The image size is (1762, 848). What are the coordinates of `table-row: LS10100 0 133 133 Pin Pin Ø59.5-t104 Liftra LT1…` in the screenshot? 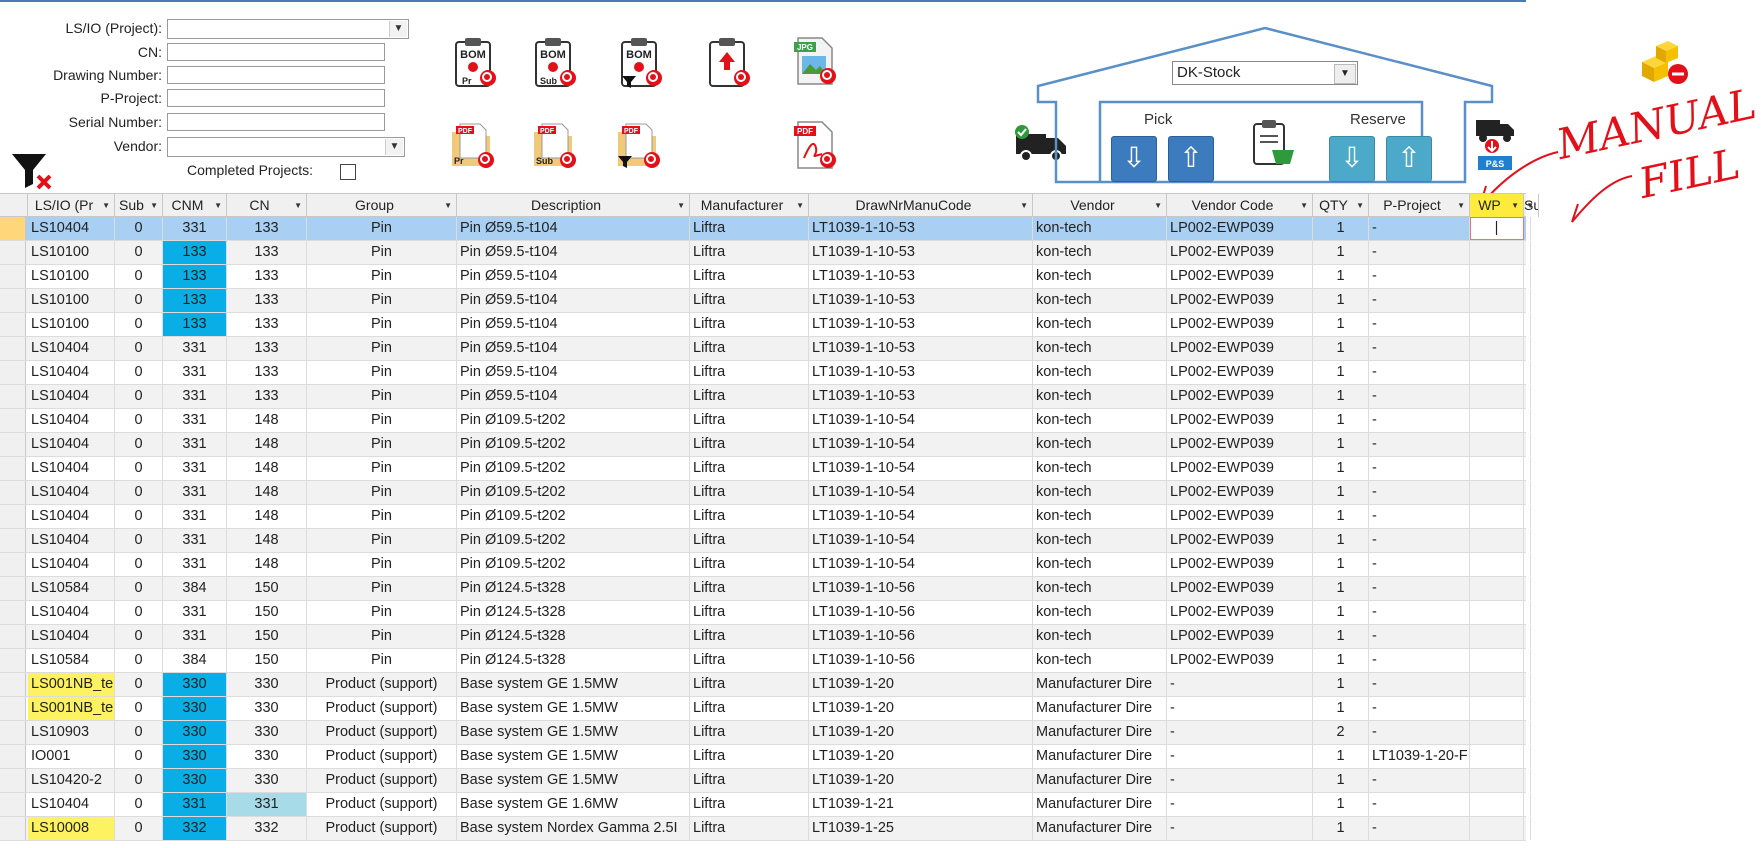 It's located at (765, 277).